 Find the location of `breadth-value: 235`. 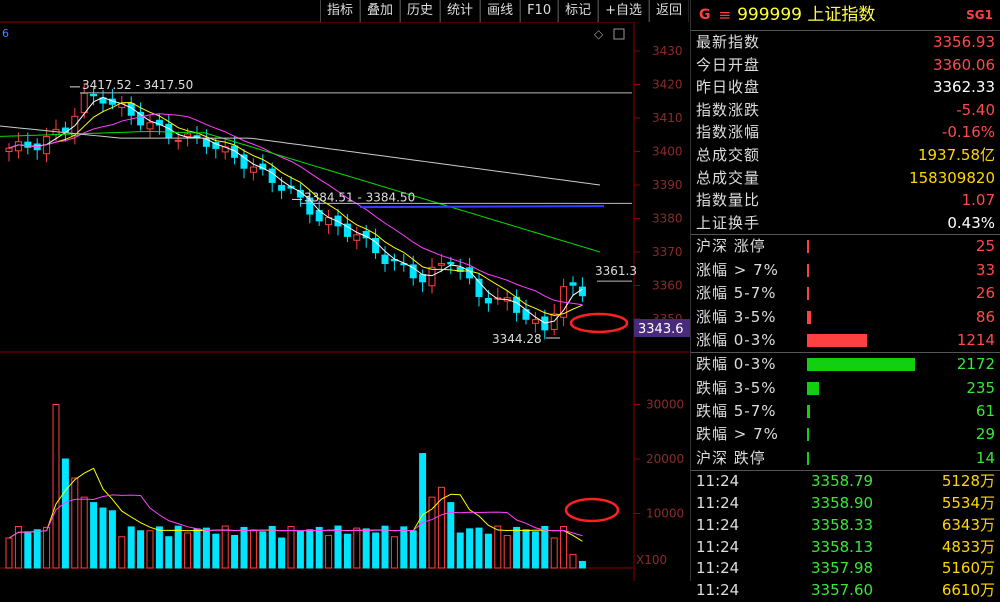

breadth-value: 235 is located at coordinates (980, 387).